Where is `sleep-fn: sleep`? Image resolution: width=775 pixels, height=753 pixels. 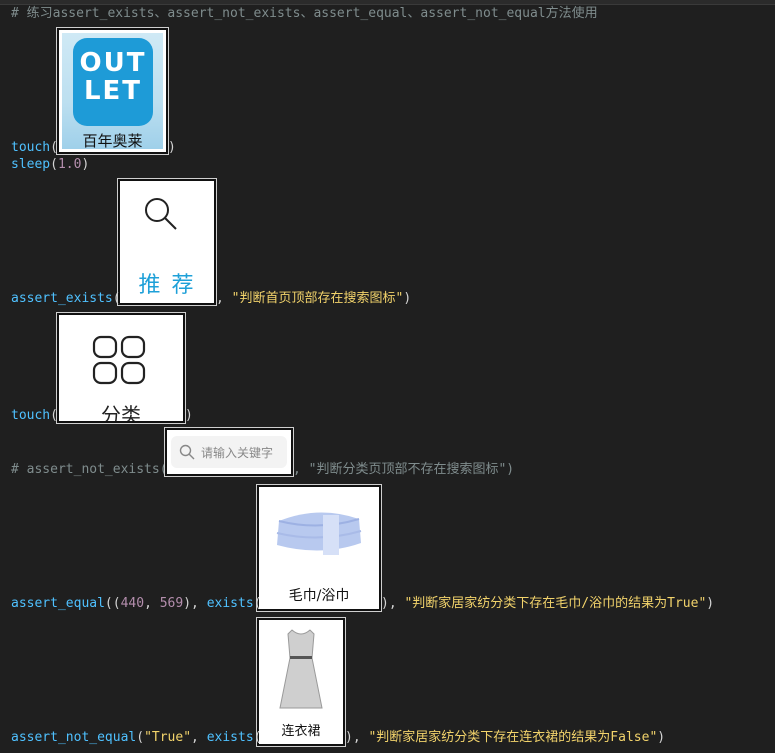 sleep-fn: sleep is located at coordinates (31, 164).